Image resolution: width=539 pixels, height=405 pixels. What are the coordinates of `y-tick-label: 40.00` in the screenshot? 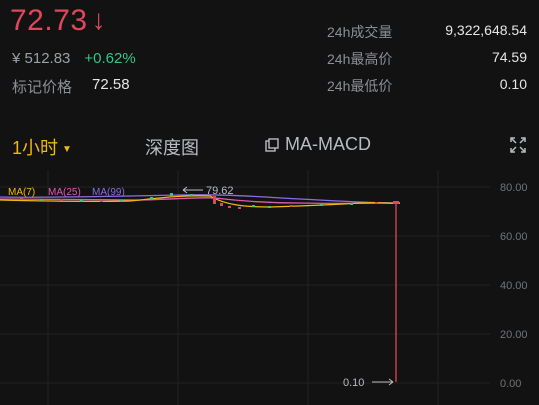 It's located at (514, 286).